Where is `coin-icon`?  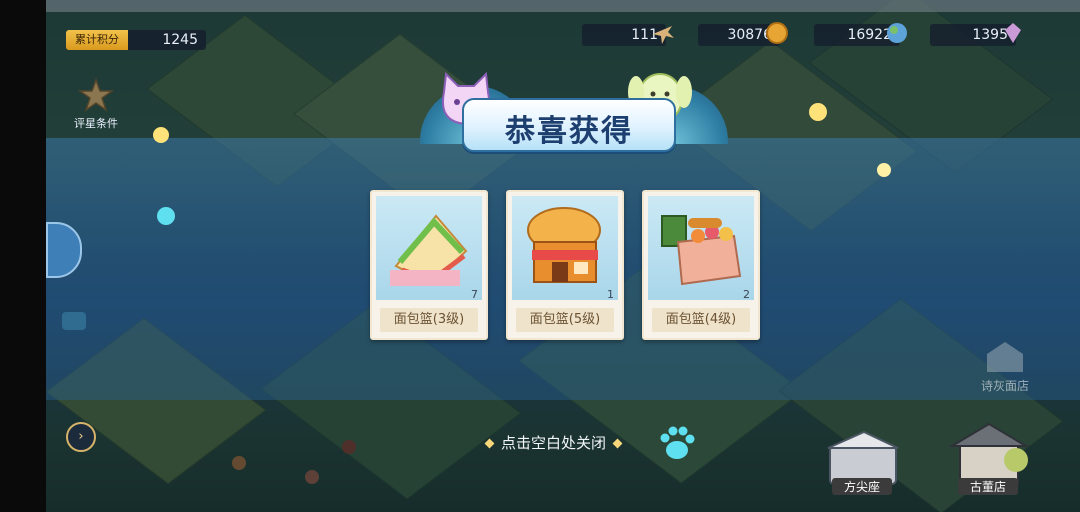
coin-icon is located at coordinates (777, 33).